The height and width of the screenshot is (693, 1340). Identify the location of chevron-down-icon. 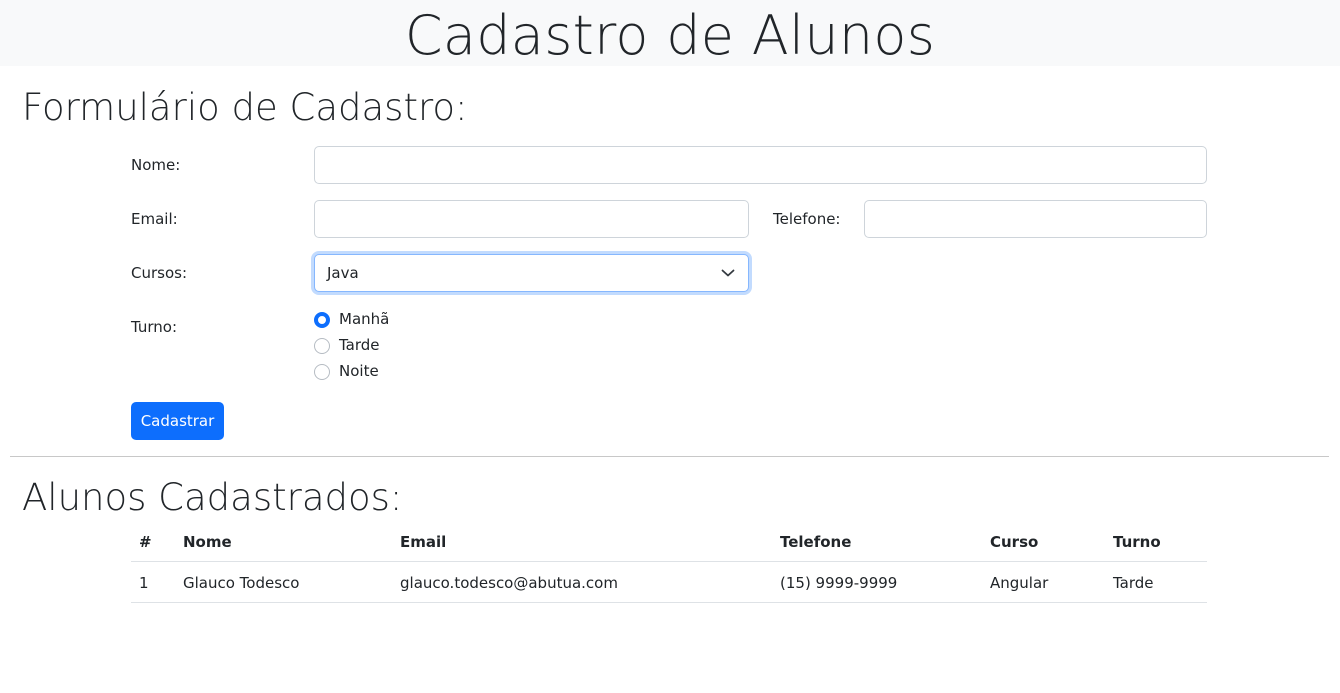
(728, 273).